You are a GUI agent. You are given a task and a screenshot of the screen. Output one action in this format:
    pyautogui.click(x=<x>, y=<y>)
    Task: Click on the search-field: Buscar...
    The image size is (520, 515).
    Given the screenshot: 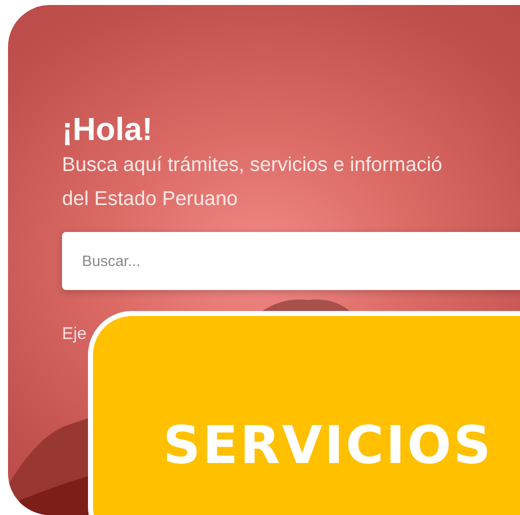 What is the action you would take?
    pyautogui.click(x=291, y=261)
    